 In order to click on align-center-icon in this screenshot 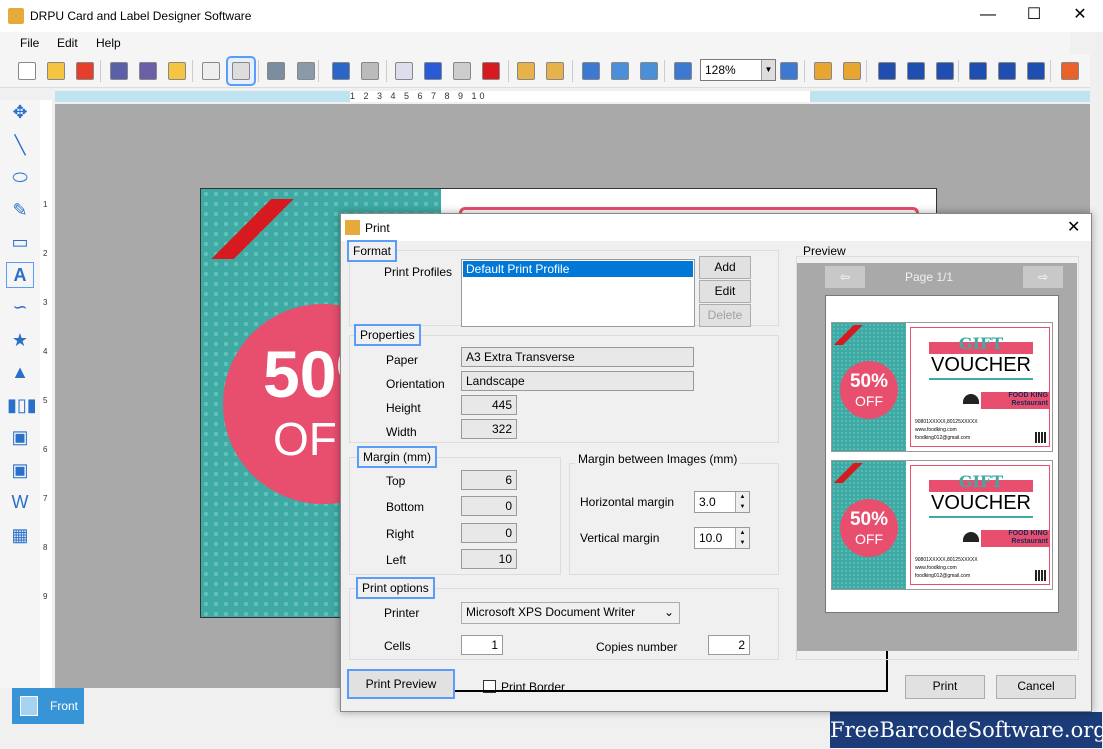, I will do `click(916, 71)`.